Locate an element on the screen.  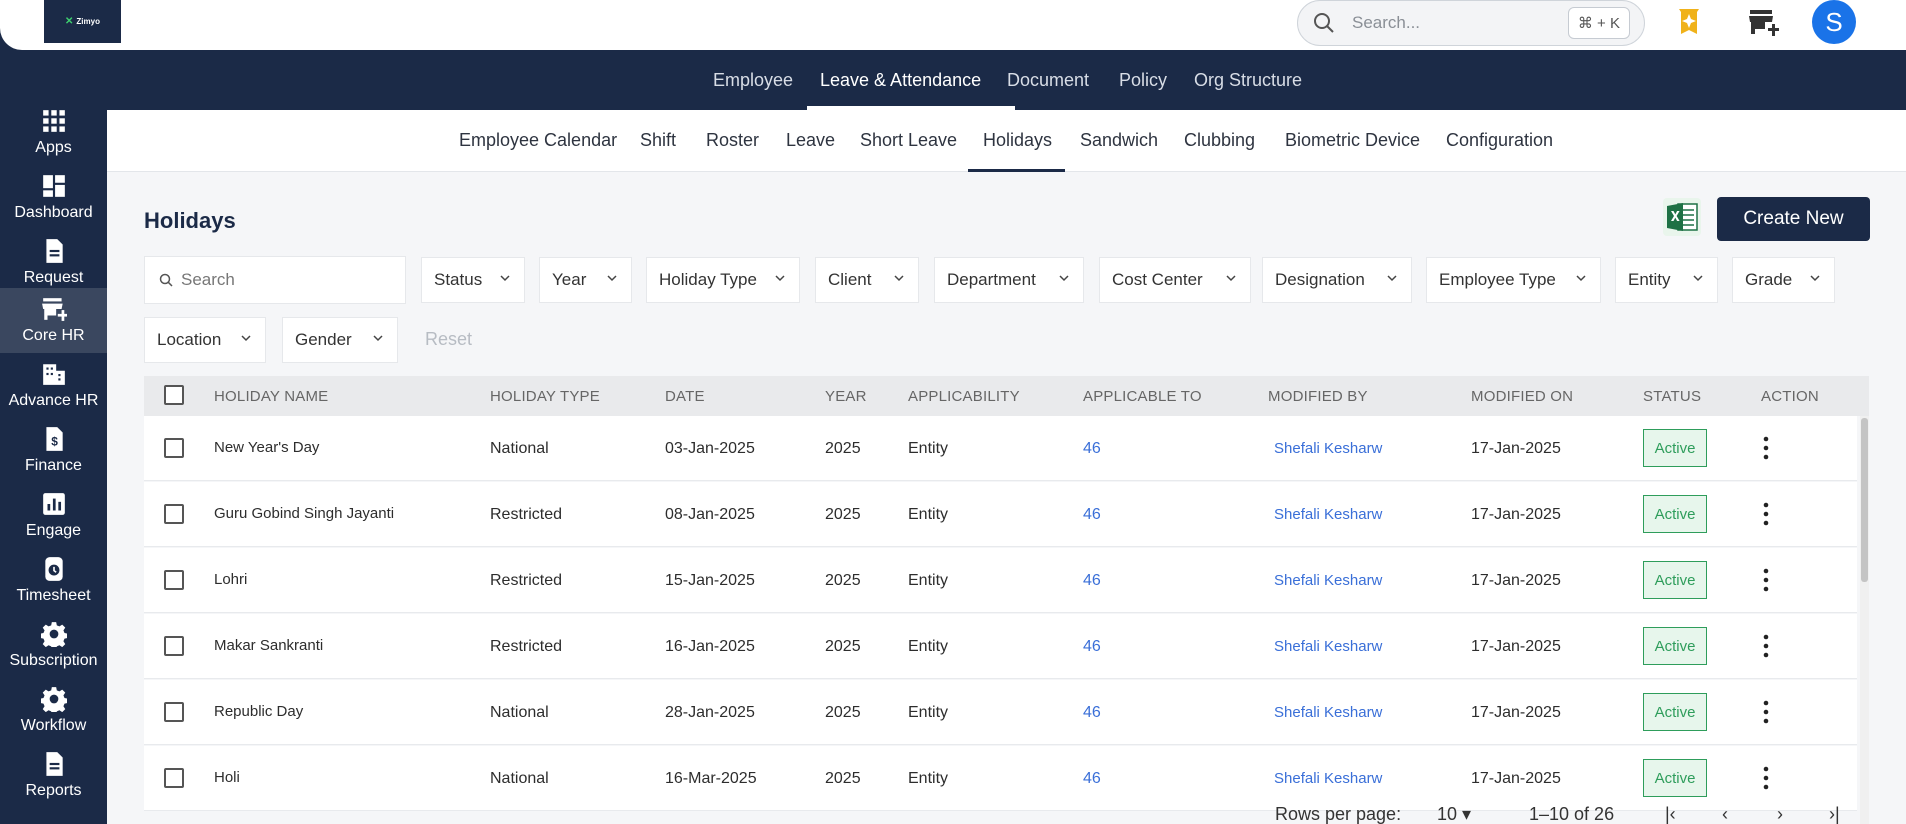
subtab-biometric-device: Biometric Device is located at coordinates (1352, 140).